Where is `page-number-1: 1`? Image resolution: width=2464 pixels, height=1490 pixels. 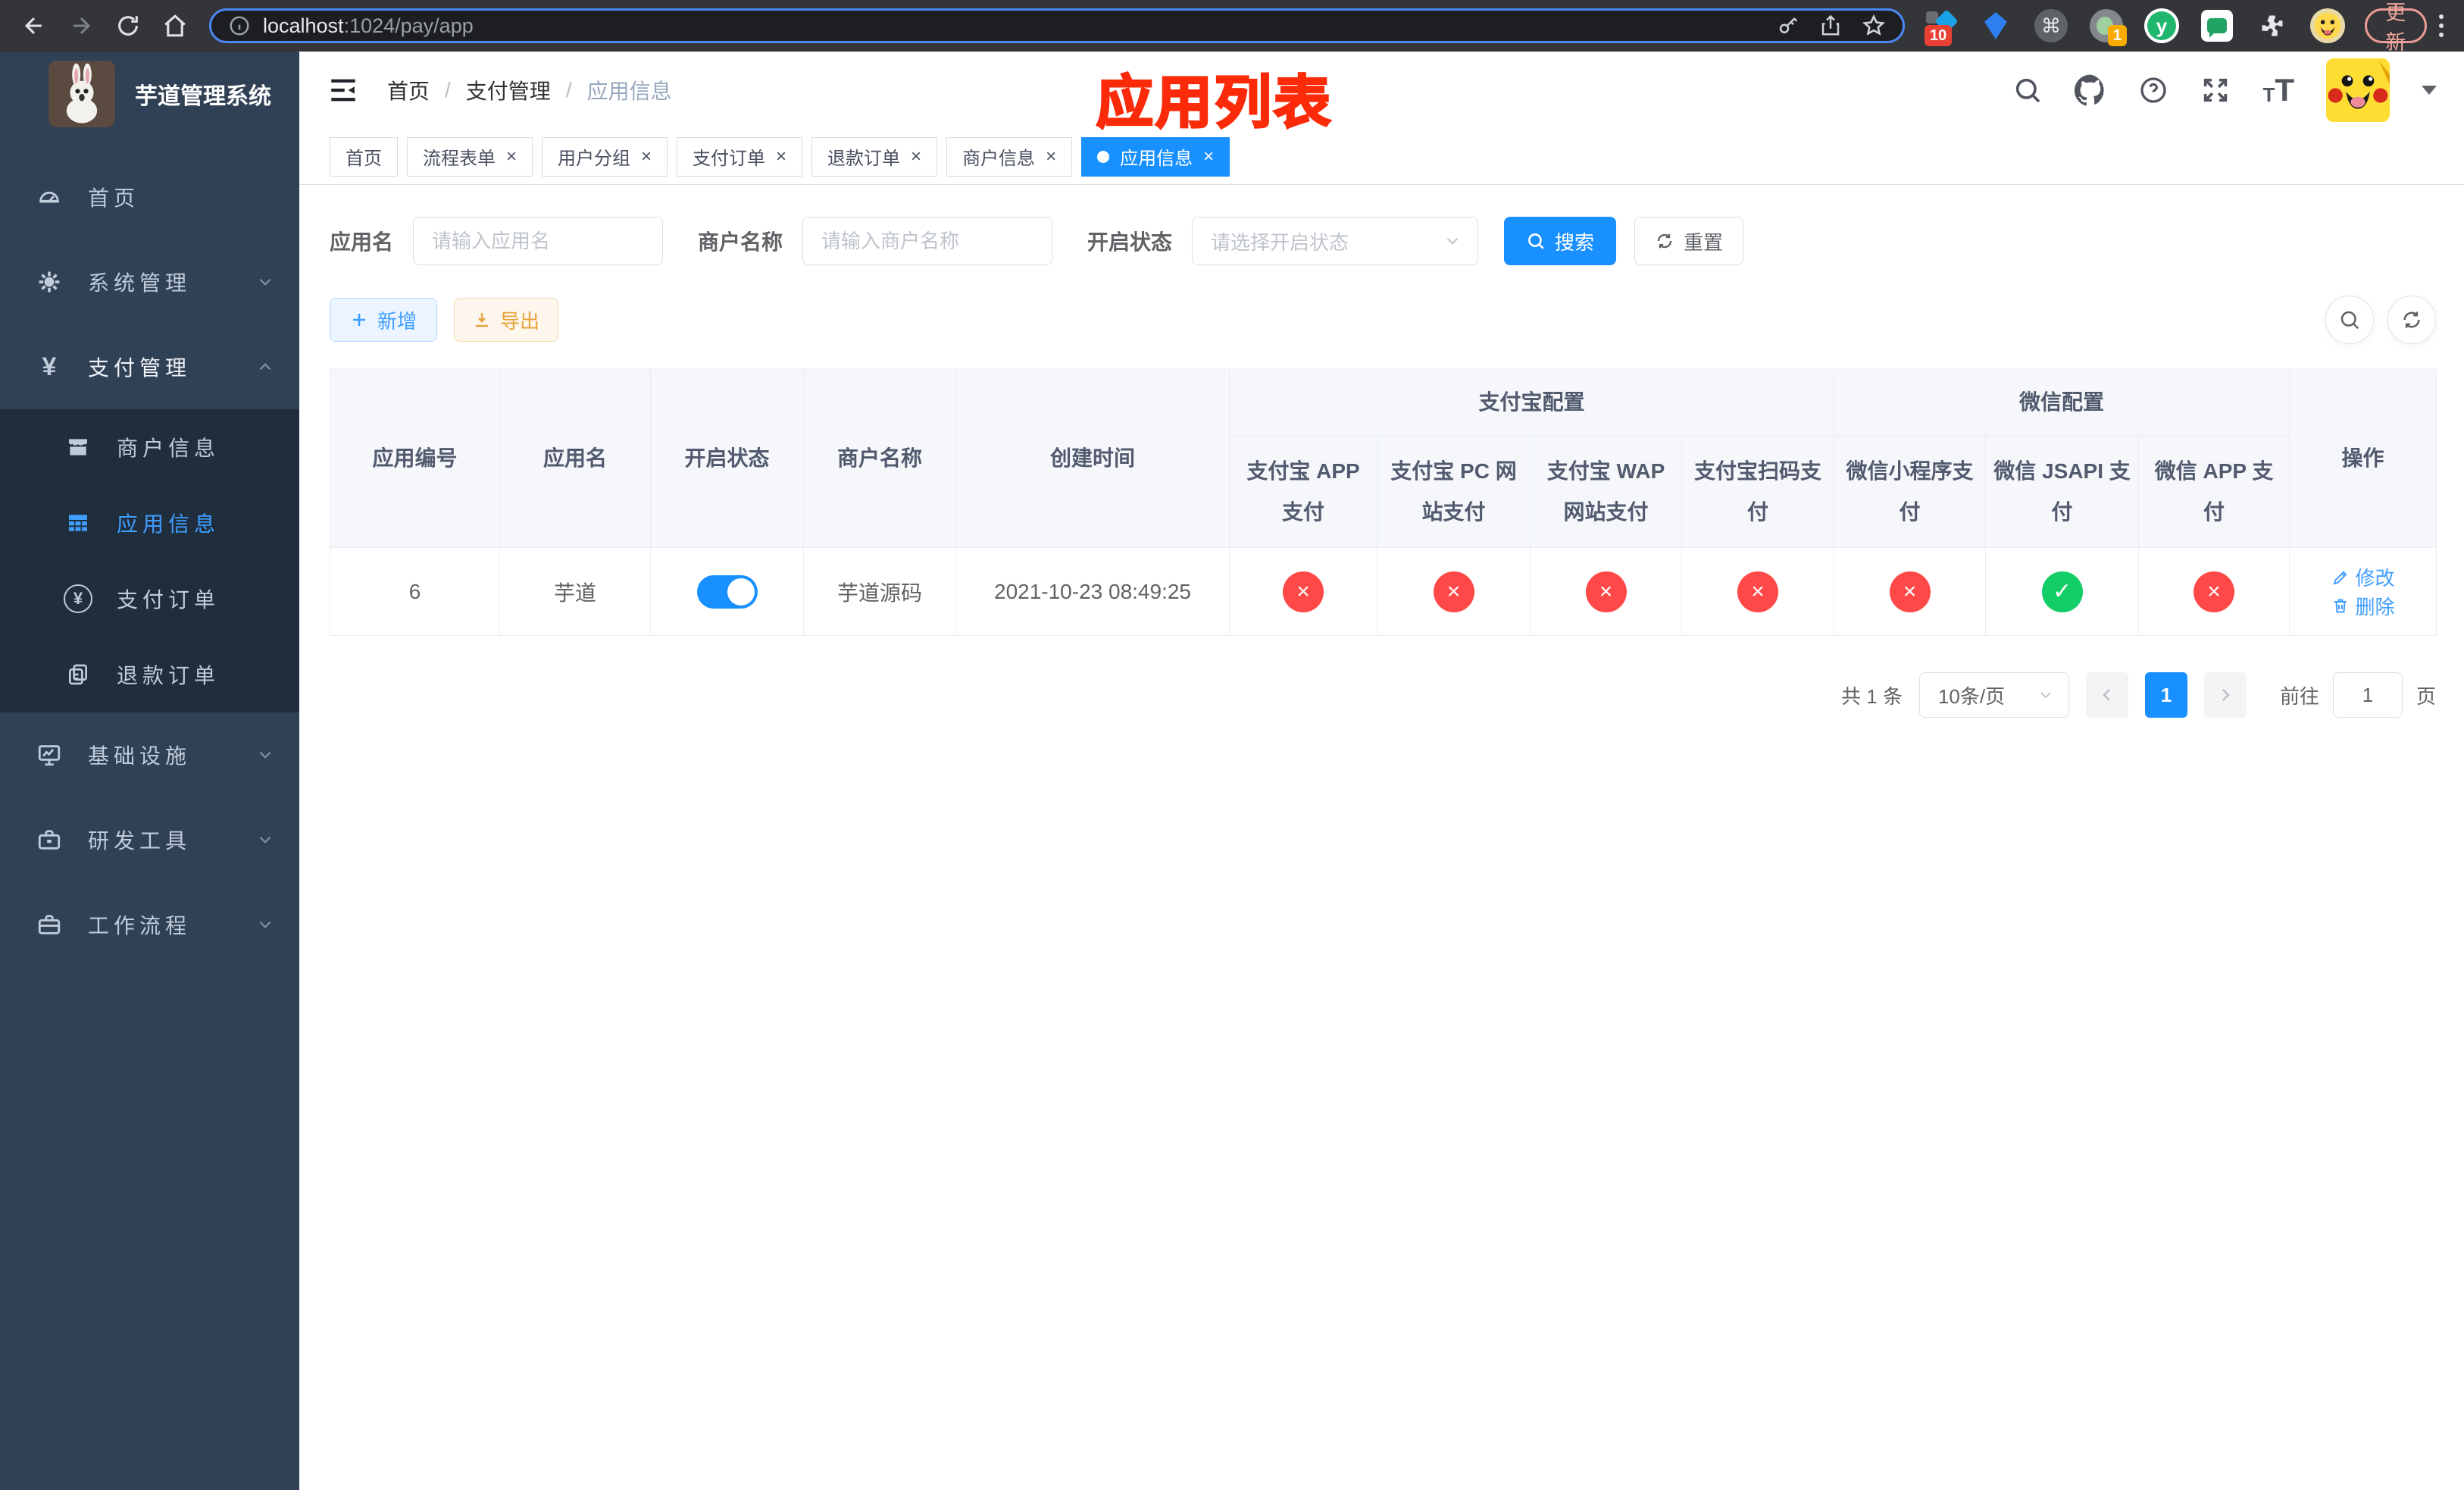
page-number-1: 1 is located at coordinates (2165, 695).